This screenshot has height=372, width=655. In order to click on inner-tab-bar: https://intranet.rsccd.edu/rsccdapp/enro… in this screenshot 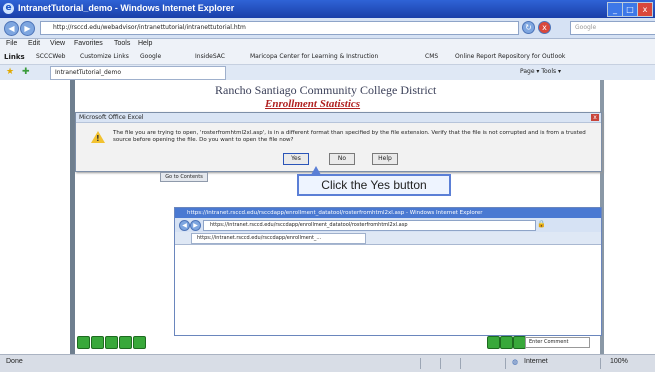, I will do `click(388, 238)`.